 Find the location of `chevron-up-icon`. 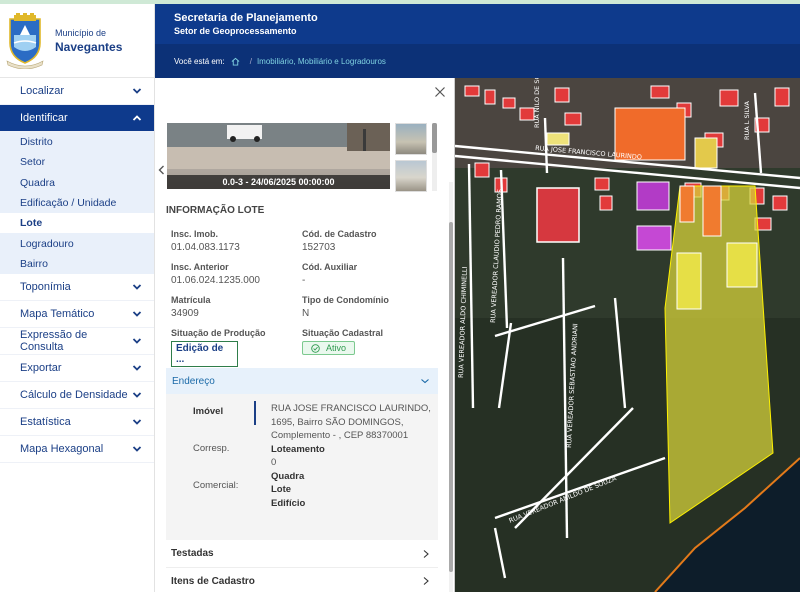

chevron-up-icon is located at coordinates (137, 118).